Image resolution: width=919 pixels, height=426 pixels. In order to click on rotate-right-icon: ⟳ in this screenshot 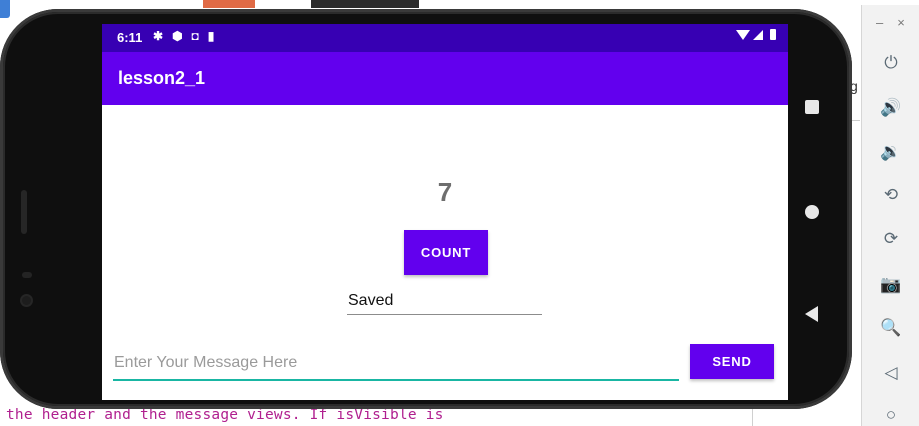, I will do `click(891, 239)`.